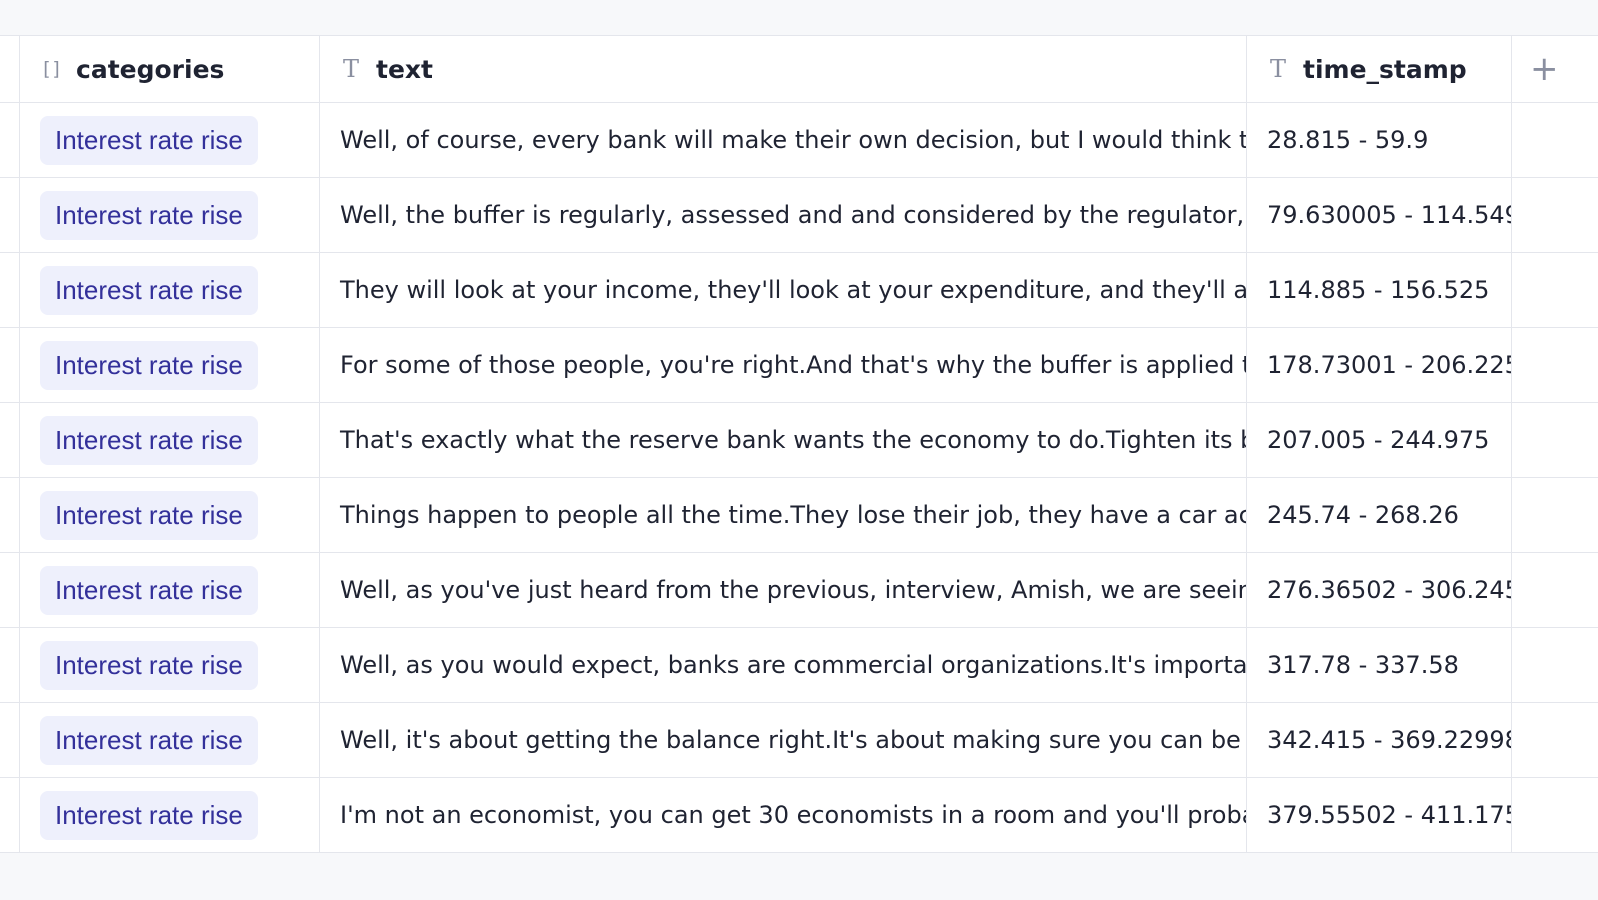  I want to click on time-stamp-cell: 276.36502 - 306.245, so click(1379, 590).